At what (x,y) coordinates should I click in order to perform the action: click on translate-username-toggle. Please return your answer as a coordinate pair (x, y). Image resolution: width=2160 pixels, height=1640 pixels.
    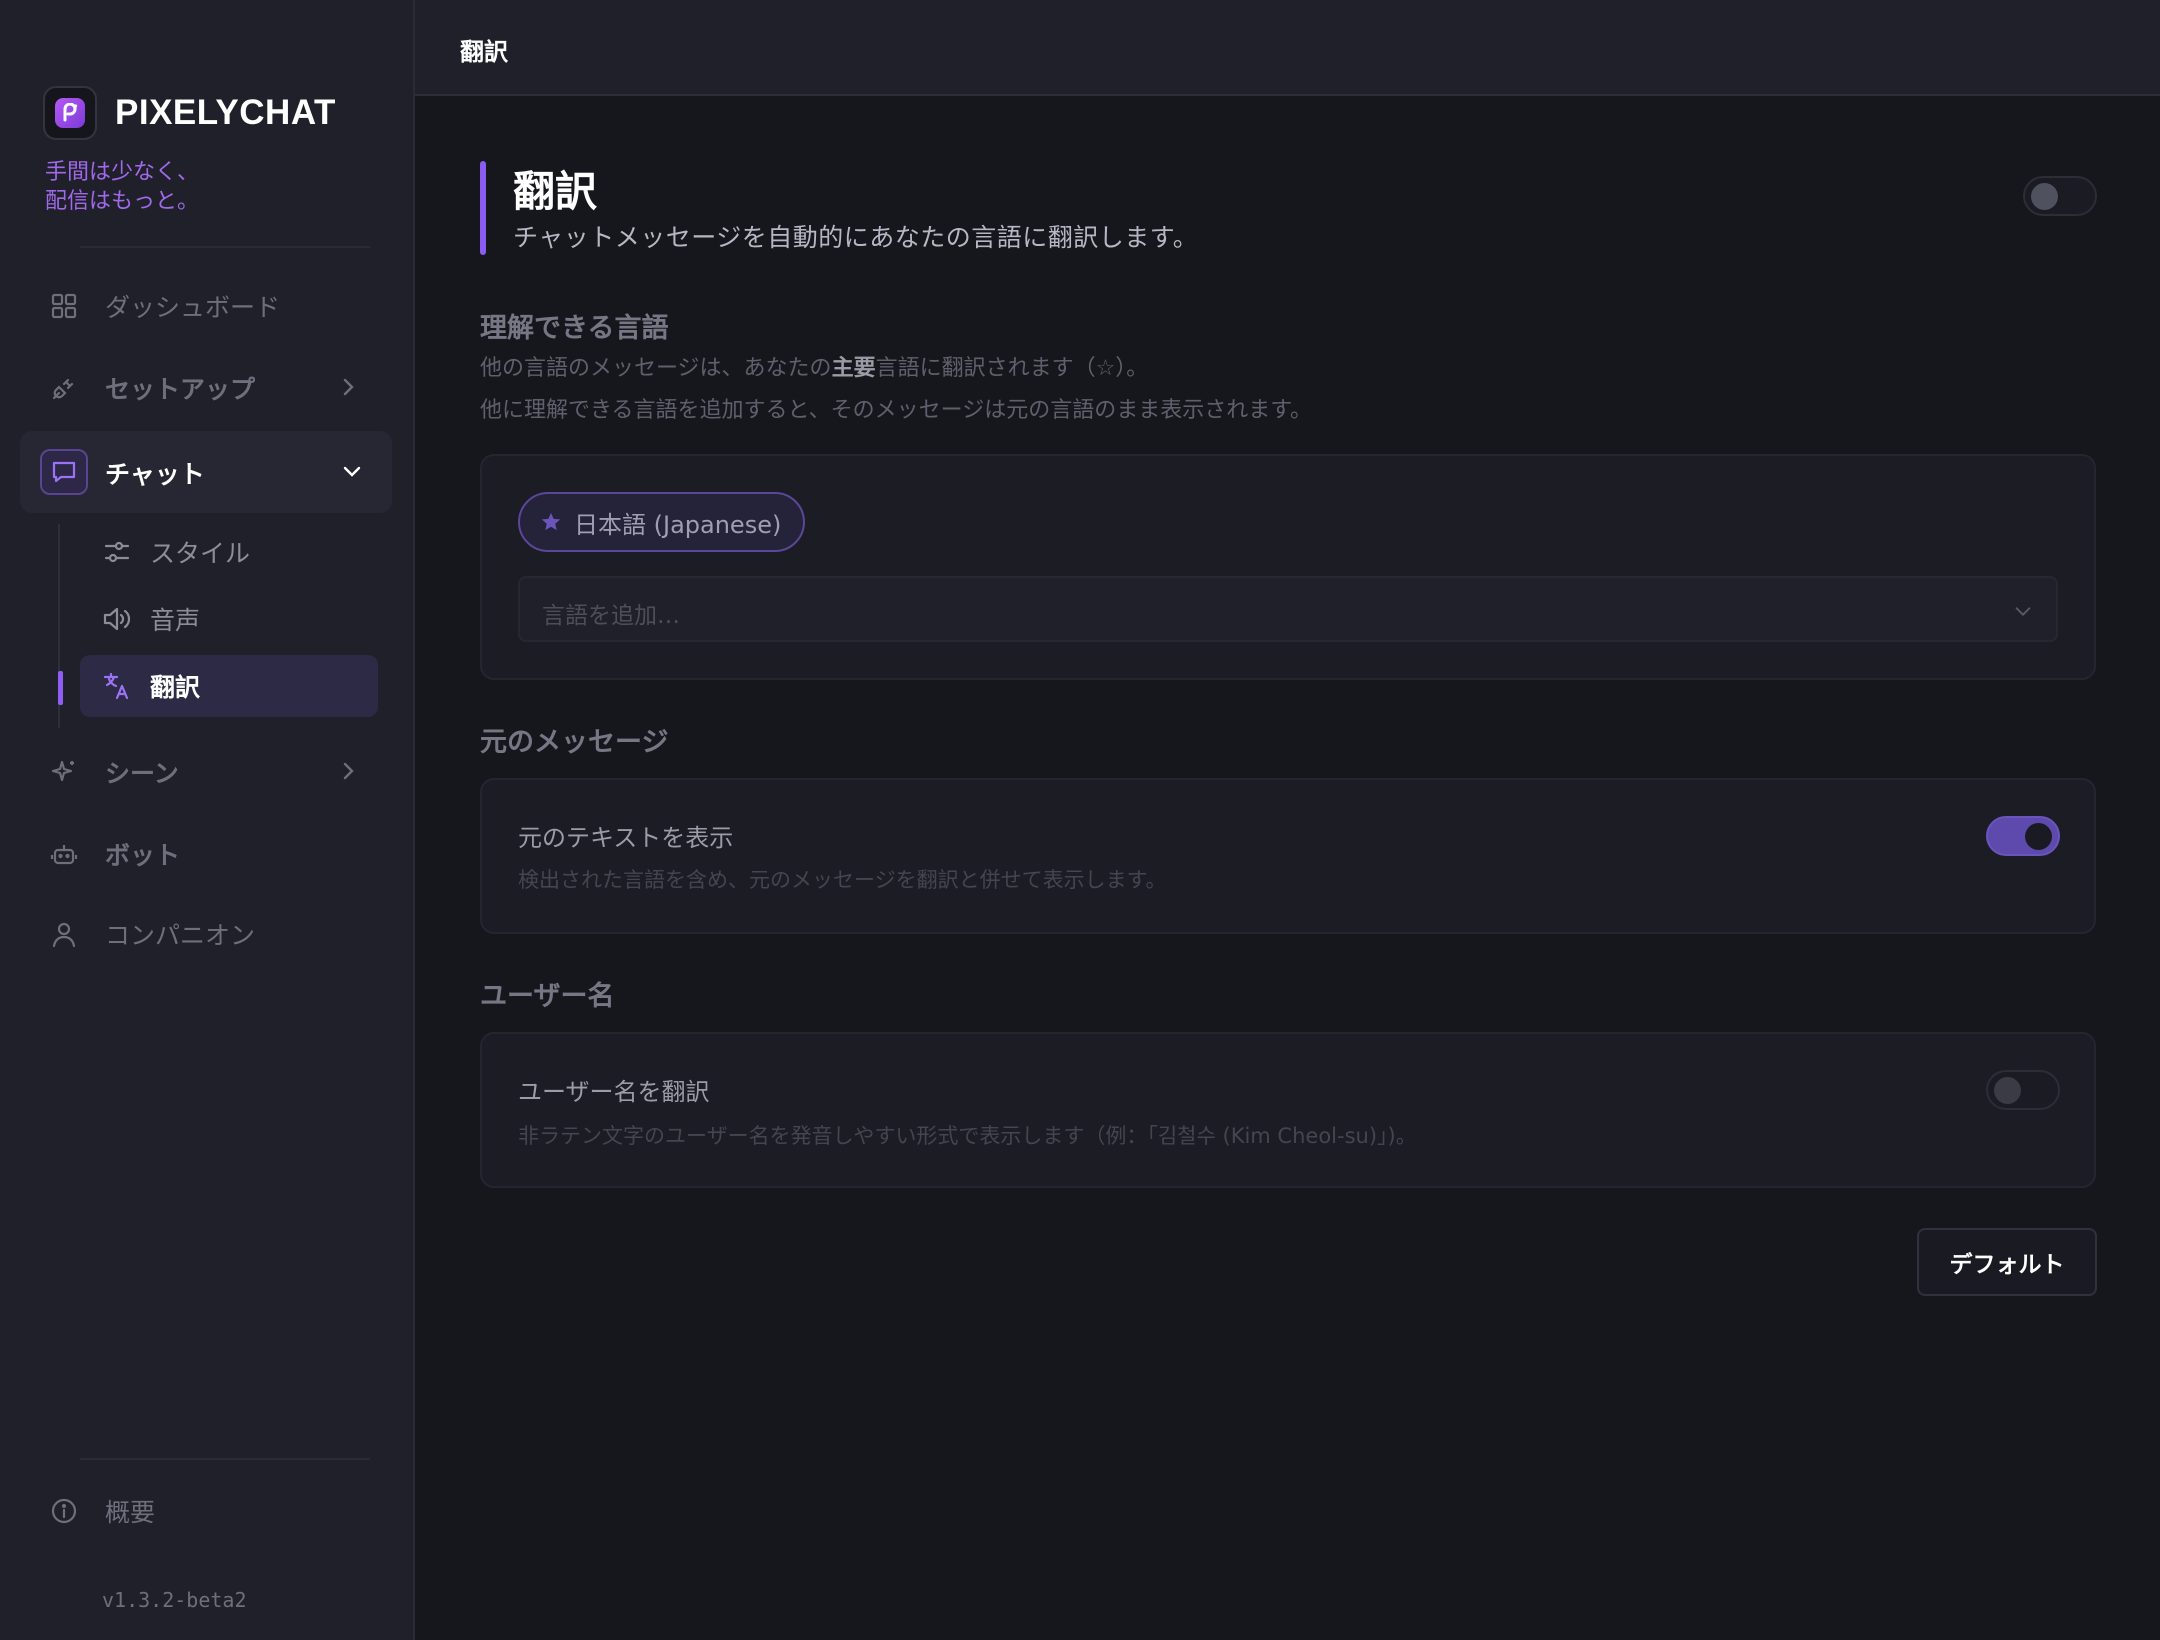
    Looking at the image, I should click on (2023, 1090).